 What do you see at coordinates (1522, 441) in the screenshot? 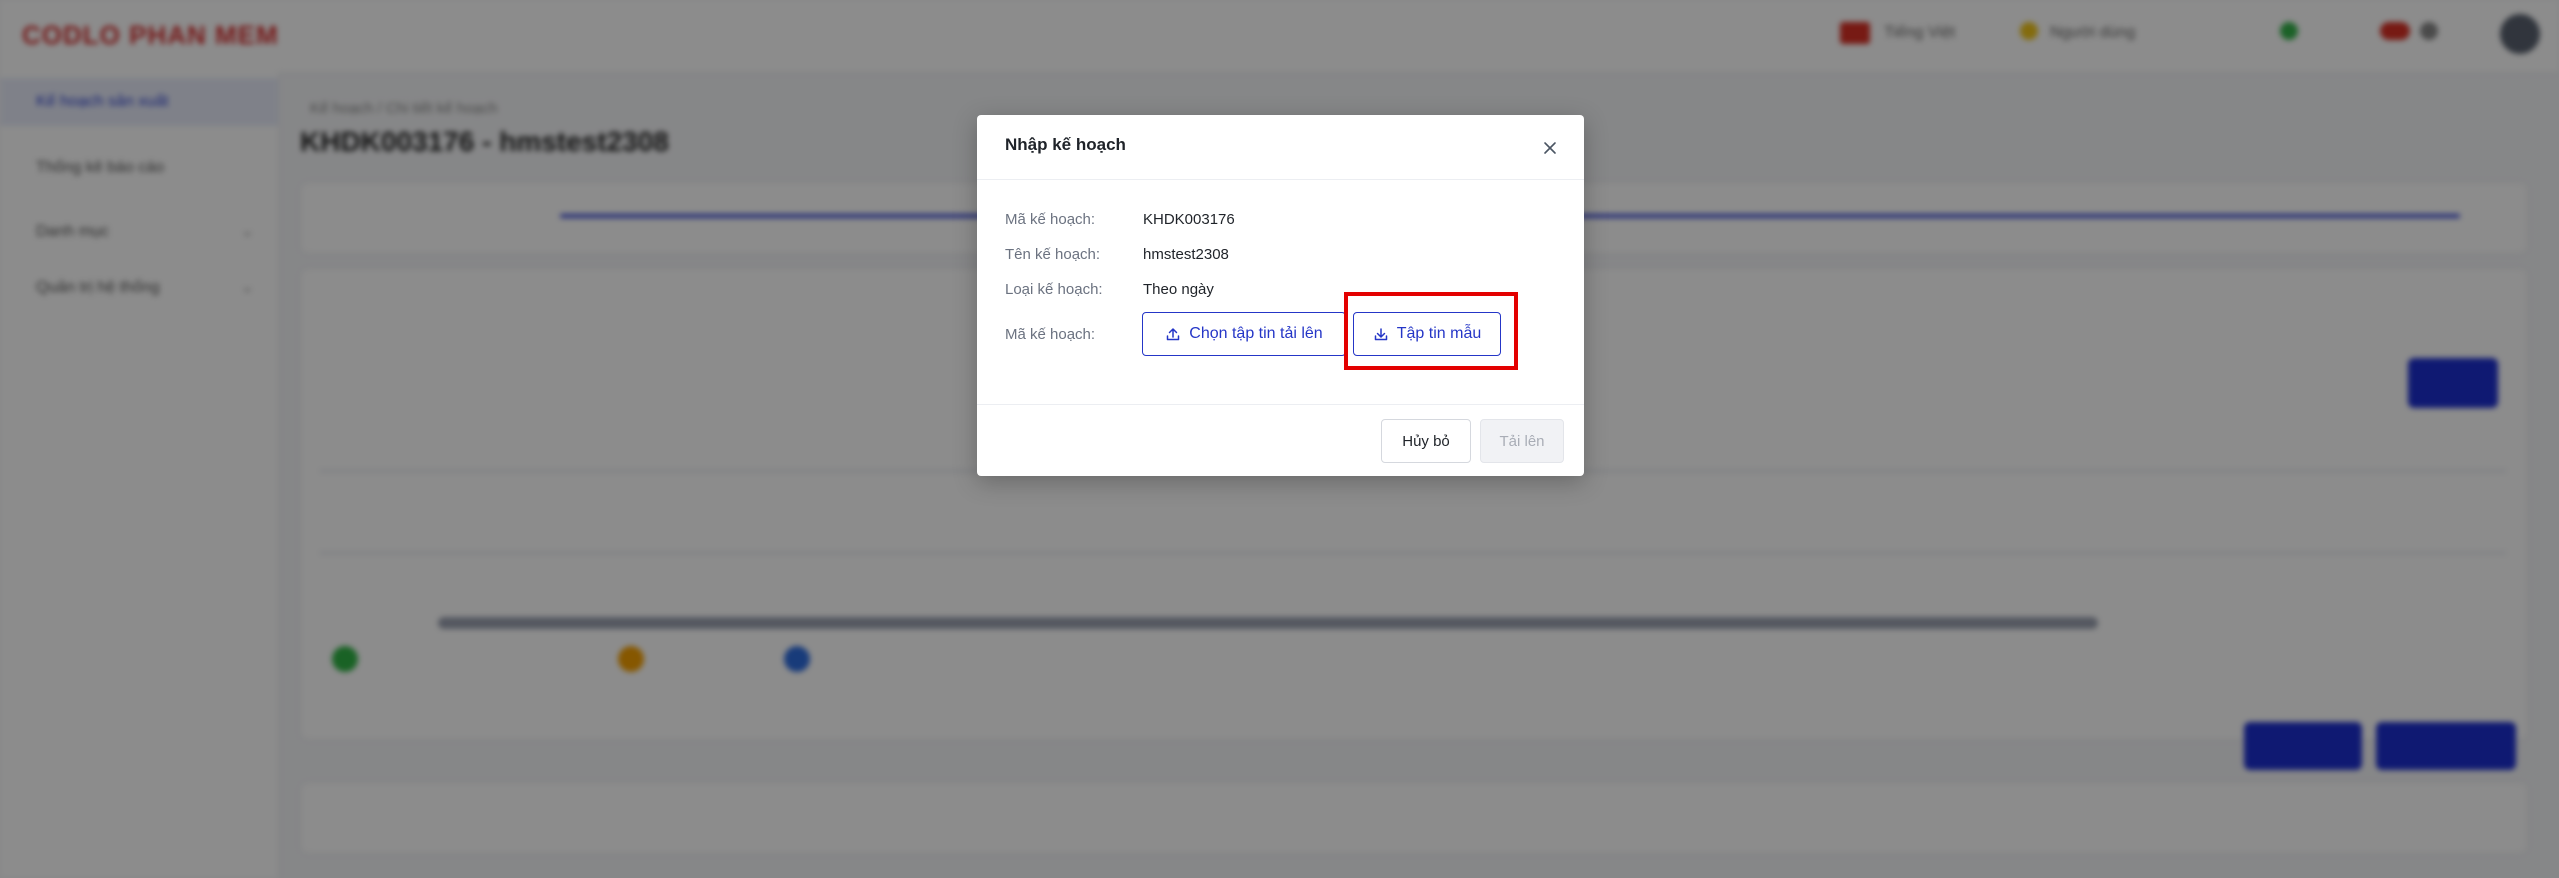
I see `upload-button: Tải lên` at bounding box center [1522, 441].